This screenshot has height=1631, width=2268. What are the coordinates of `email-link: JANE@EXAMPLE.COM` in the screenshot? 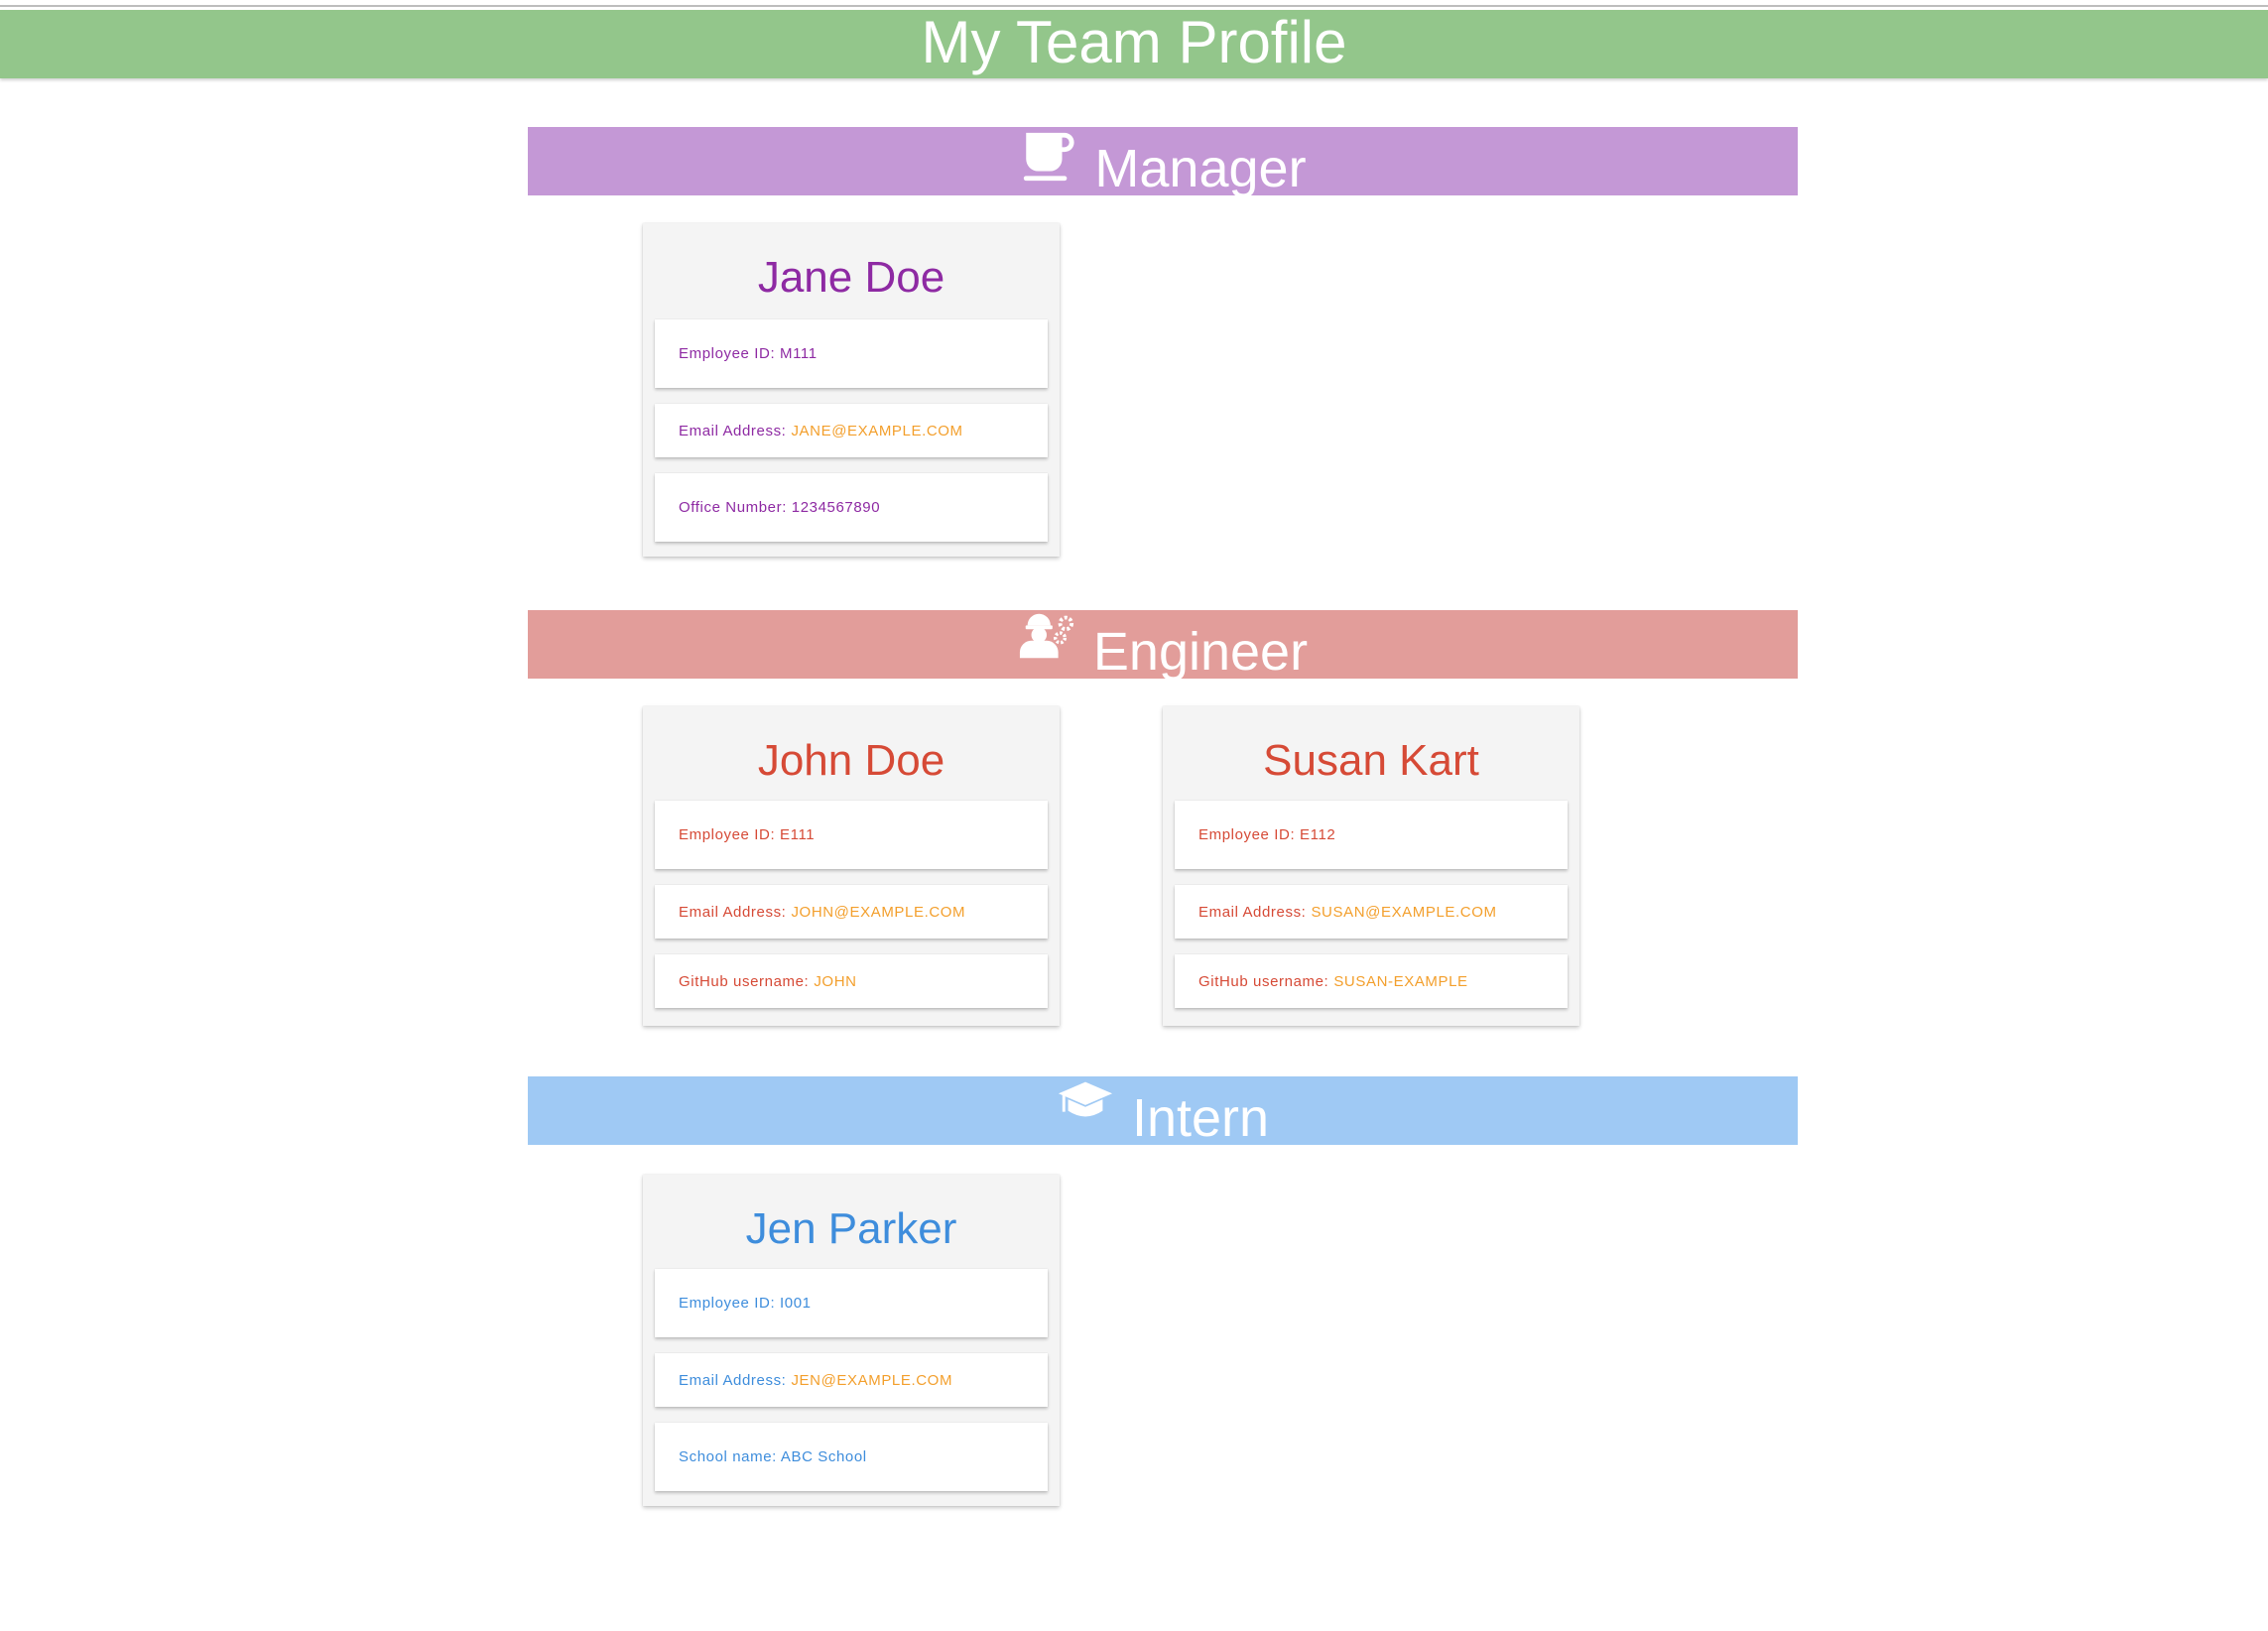 It's located at (876, 431).